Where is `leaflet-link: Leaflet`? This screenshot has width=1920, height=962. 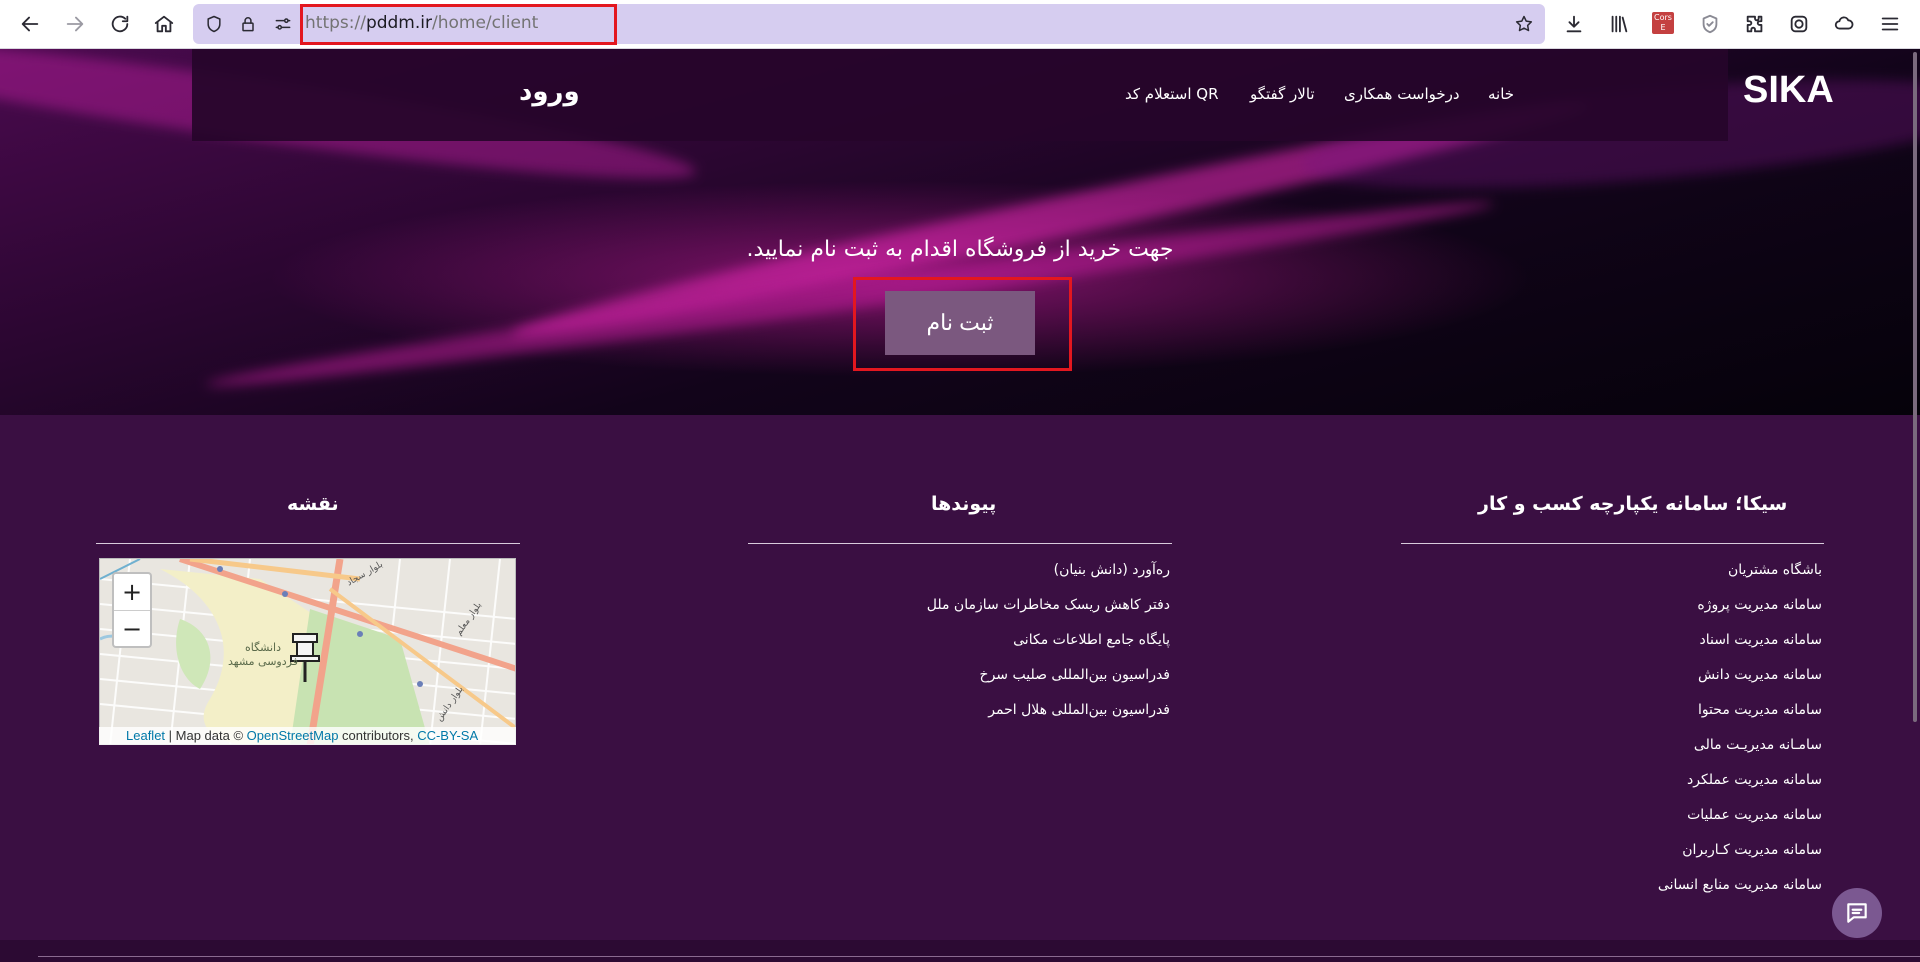 leaflet-link: Leaflet is located at coordinates (145, 735).